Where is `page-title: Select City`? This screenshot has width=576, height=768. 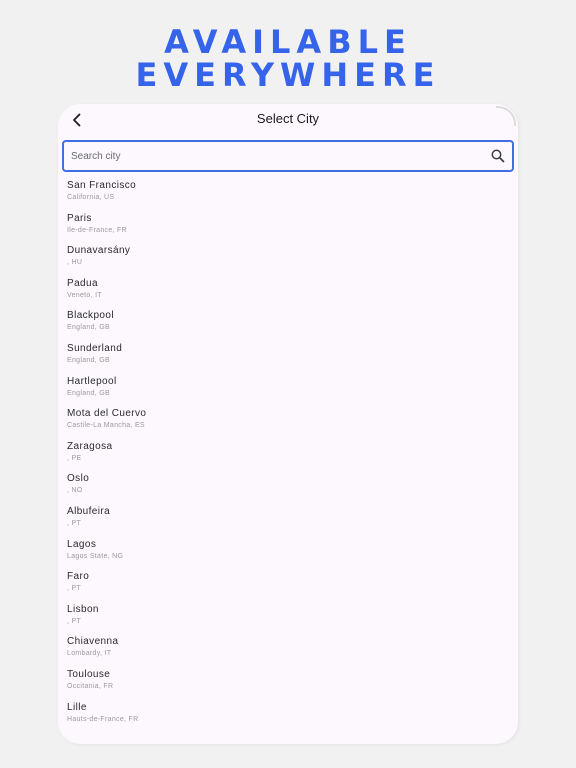
page-title: Select City is located at coordinates (288, 118).